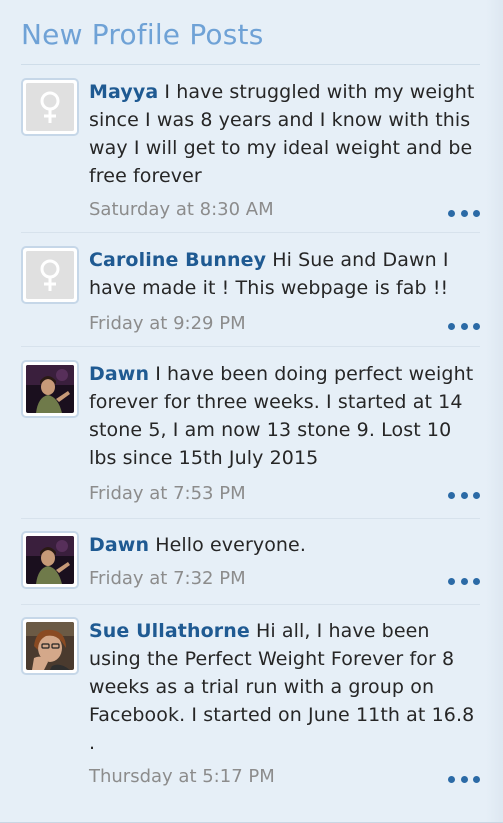 This screenshot has width=503, height=823. I want to click on post-timestamp: Saturday at 8:30 AM, so click(181, 209).